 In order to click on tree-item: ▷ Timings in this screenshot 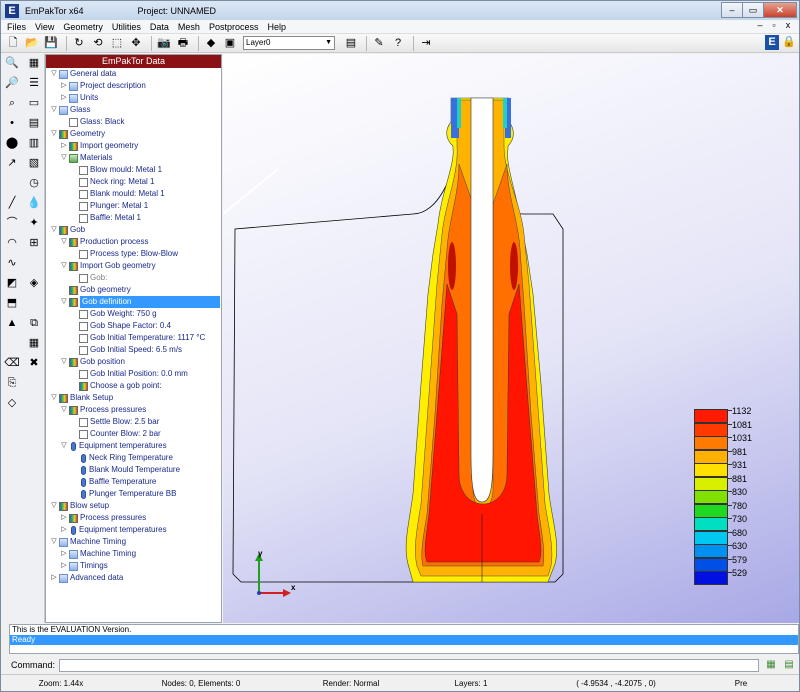, I will do `click(133, 566)`.